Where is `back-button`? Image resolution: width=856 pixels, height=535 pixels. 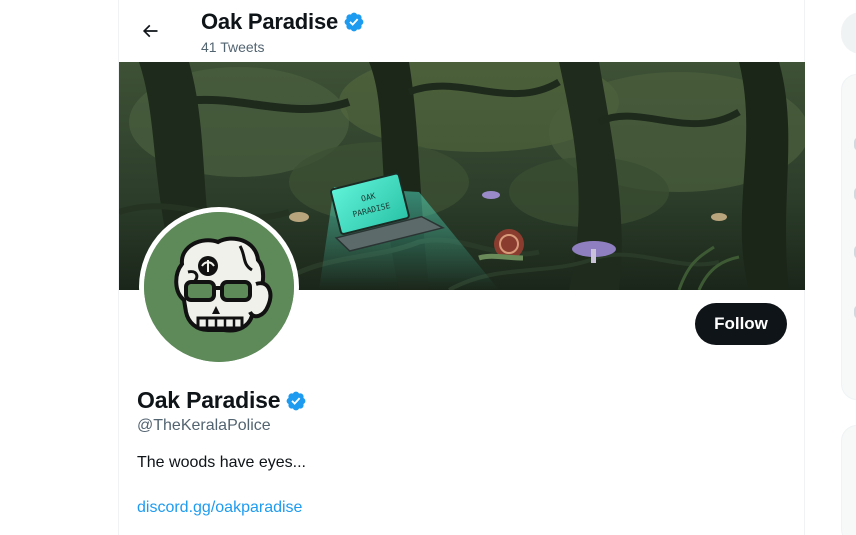 back-button is located at coordinates (150, 31).